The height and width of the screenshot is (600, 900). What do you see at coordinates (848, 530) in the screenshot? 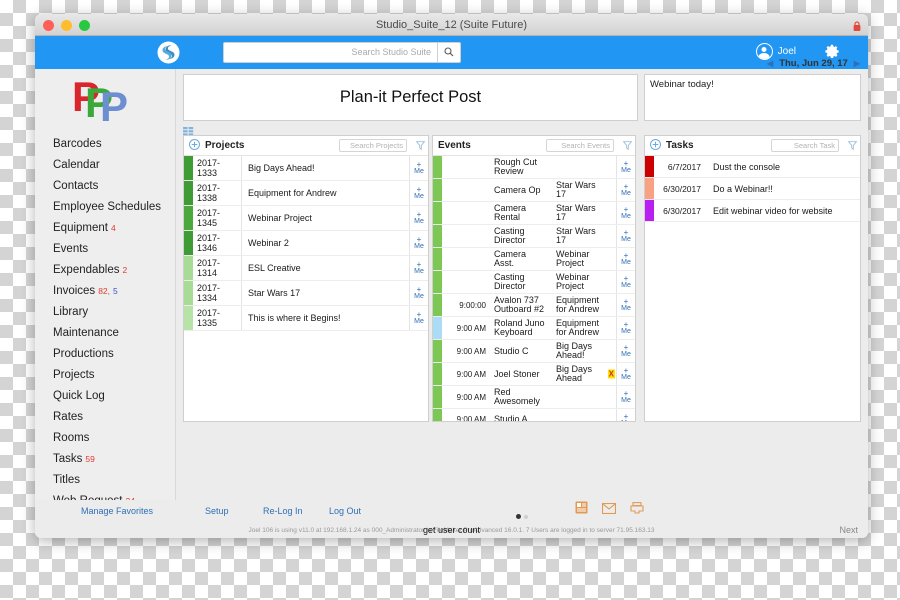
I see `next-button: Next` at bounding box center [848, 530].